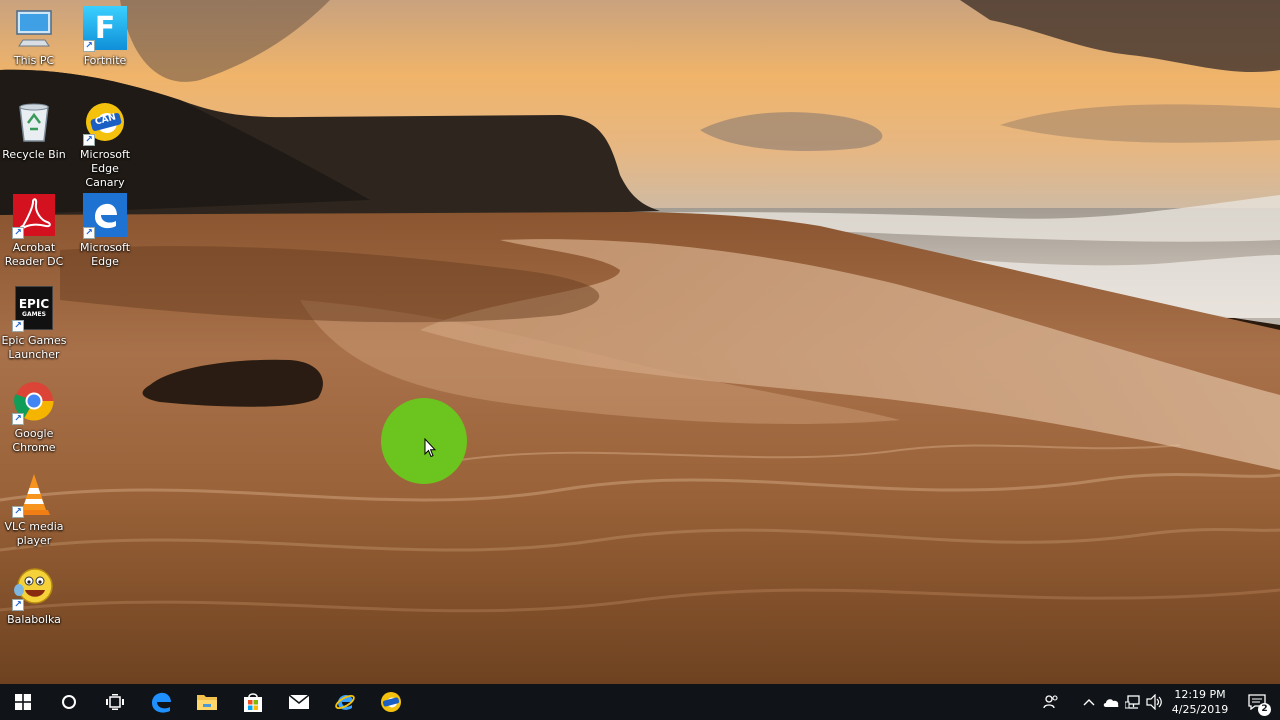  I want to click on chrome-icon: ↗, so click(34, 402).